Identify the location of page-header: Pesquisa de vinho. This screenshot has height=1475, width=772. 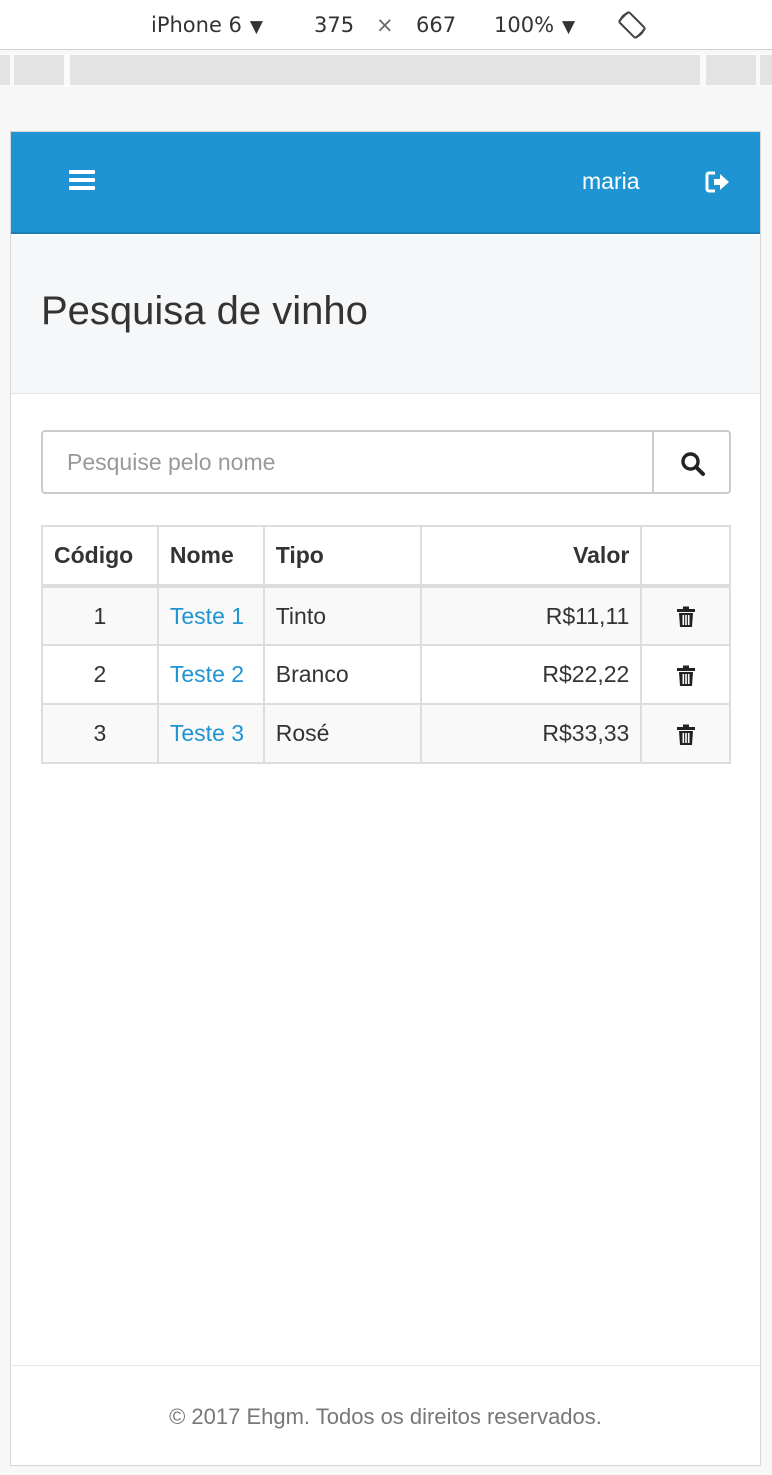
(385, 315).